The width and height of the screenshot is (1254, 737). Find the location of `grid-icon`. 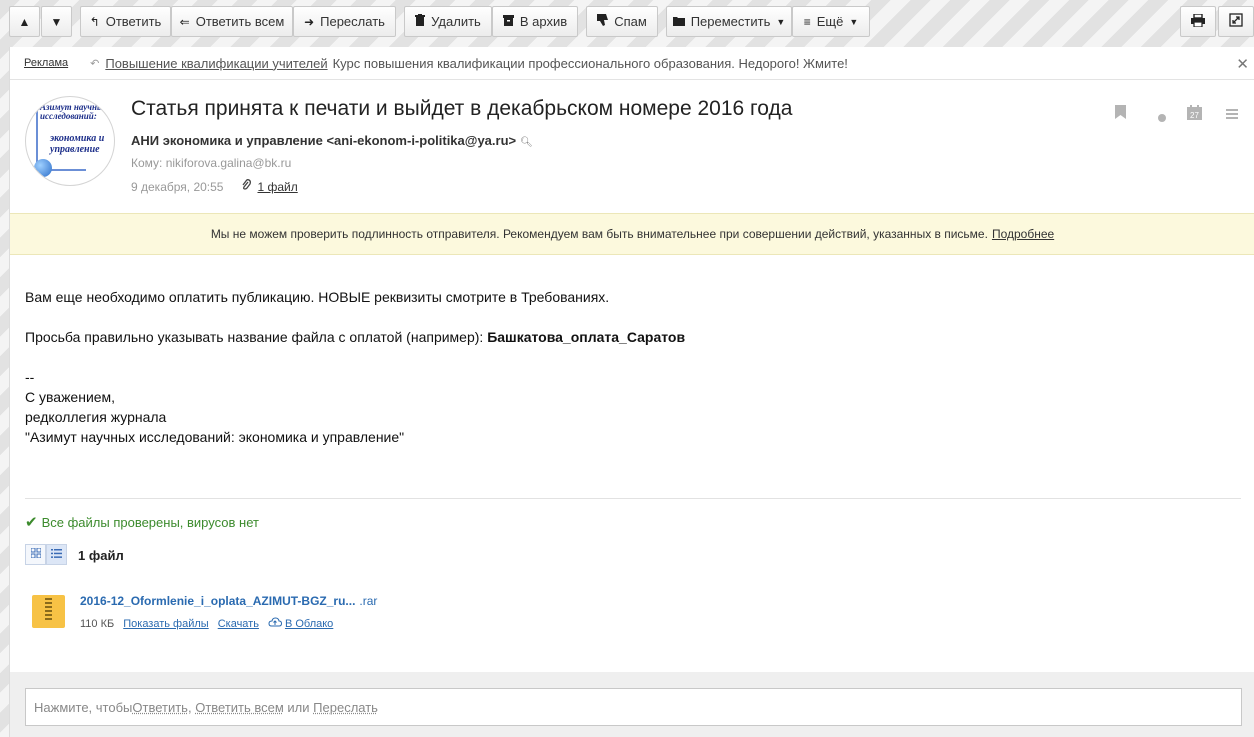

grid-icon is located at coordinates (35, 554).